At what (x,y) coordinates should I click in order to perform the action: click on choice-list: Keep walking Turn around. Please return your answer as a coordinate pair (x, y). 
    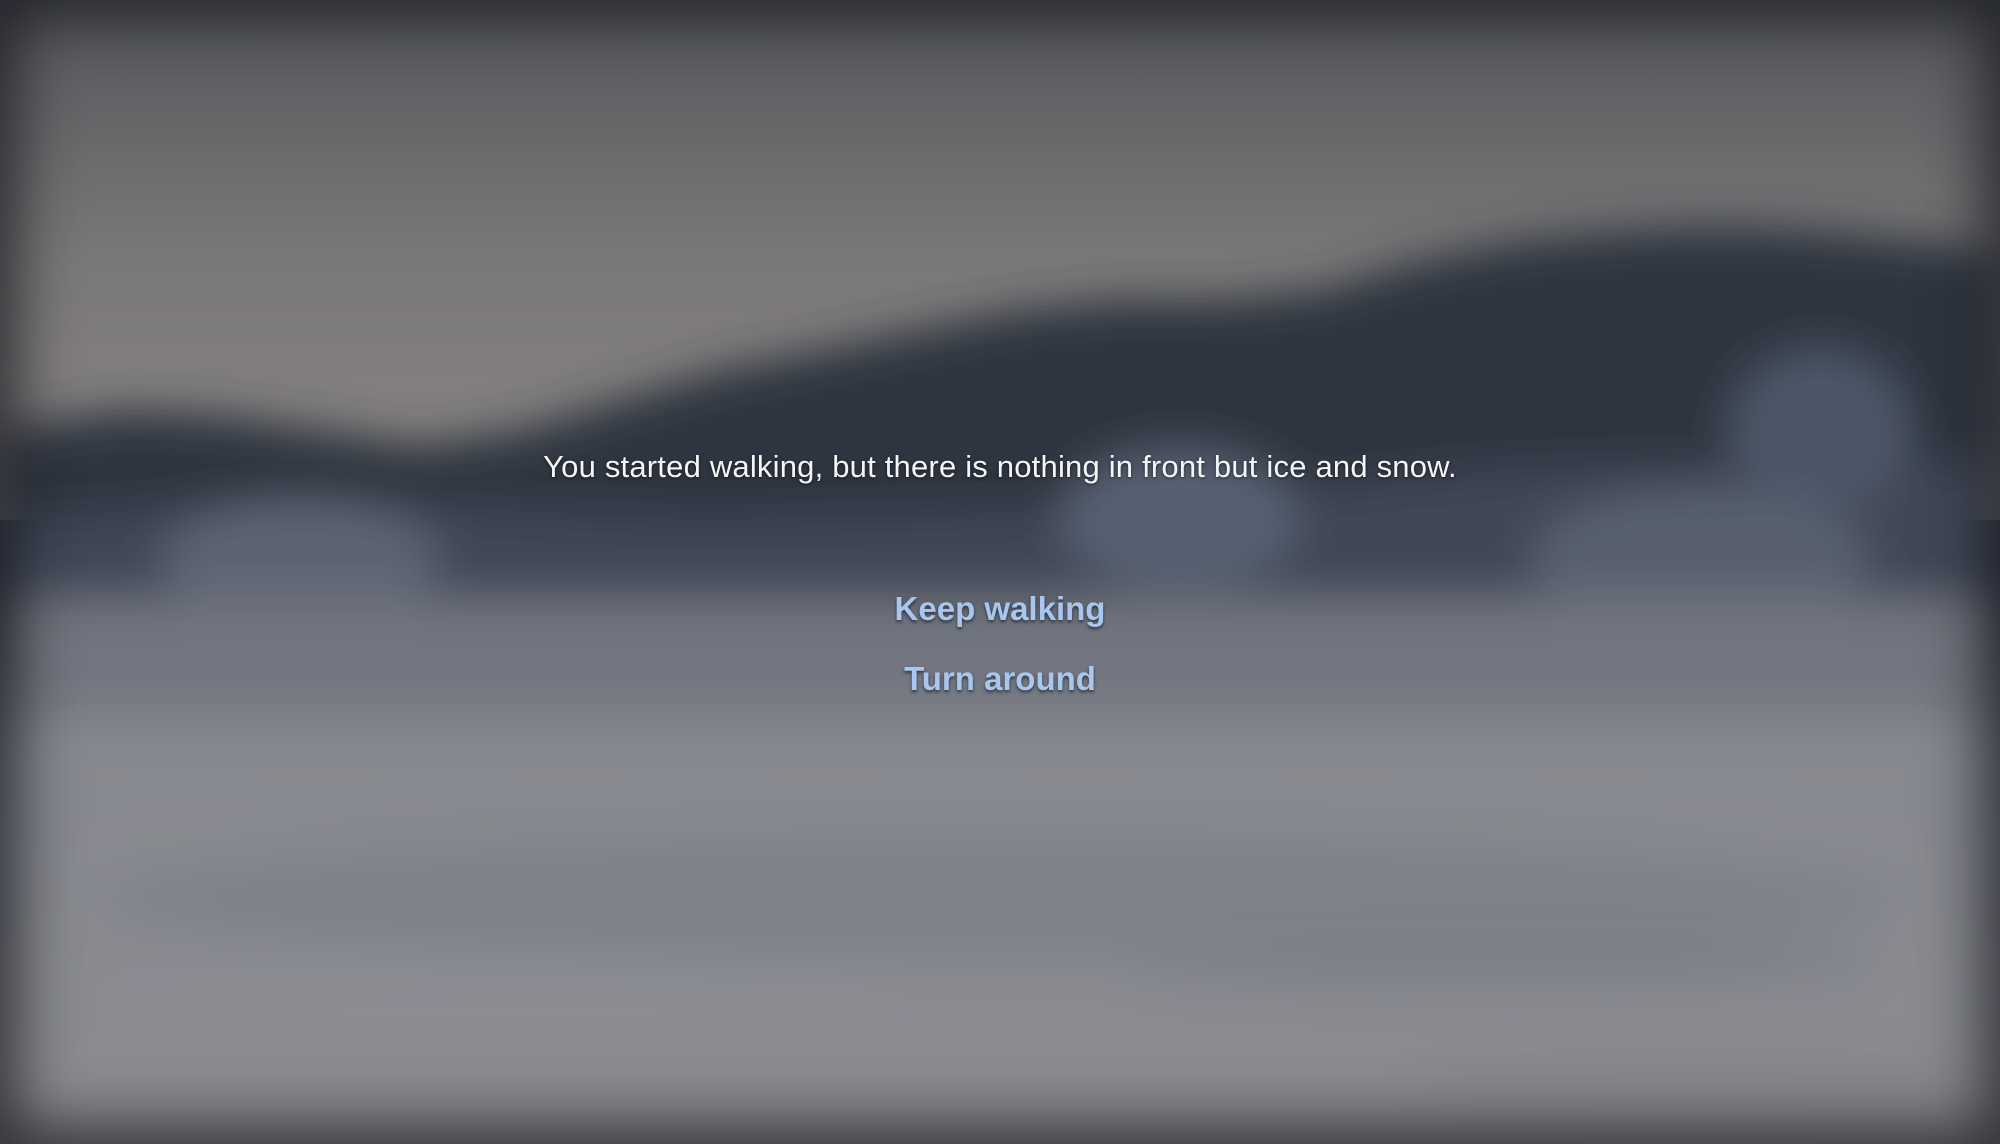
    Looking at the image, I should click on (1000, 655).